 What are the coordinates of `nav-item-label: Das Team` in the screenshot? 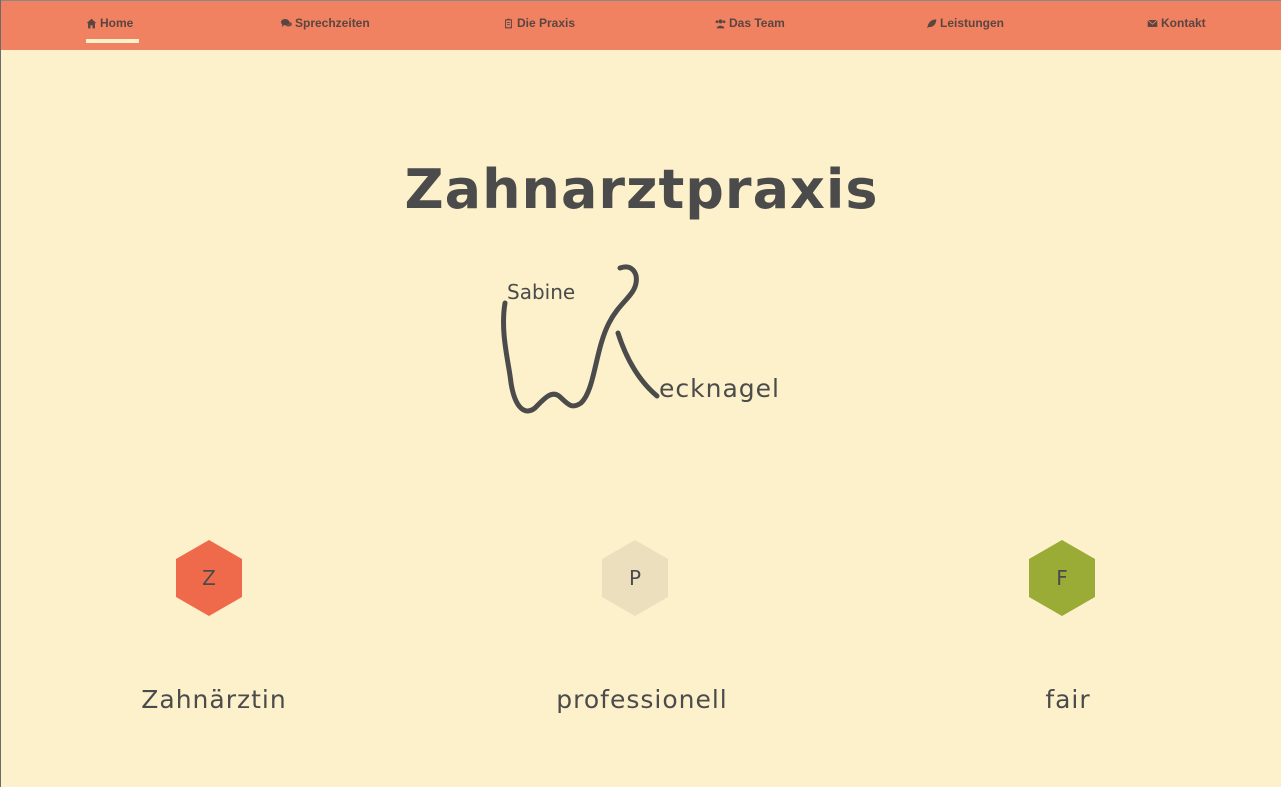 It's located at (757, 23).